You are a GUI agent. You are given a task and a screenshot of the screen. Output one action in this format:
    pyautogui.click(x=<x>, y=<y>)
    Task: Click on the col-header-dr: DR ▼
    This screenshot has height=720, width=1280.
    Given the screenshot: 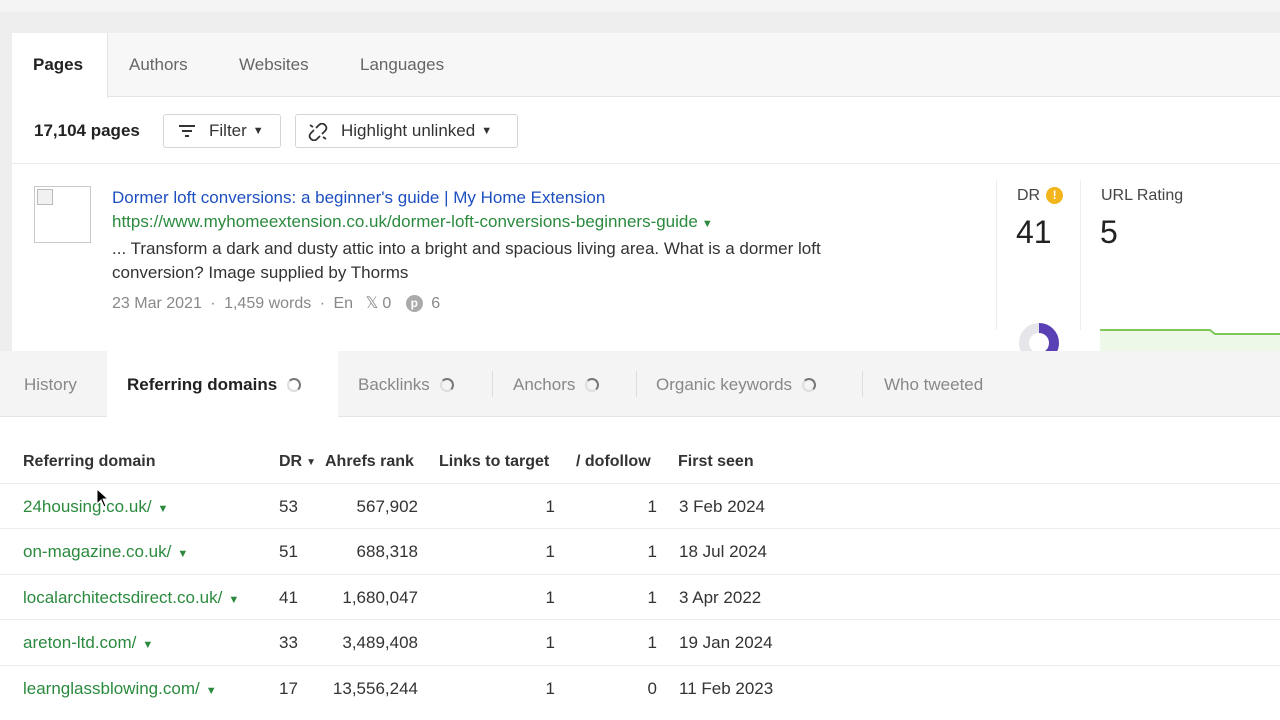 What is the action you would take?
    pyautogui.click(x=297, y=462)
    